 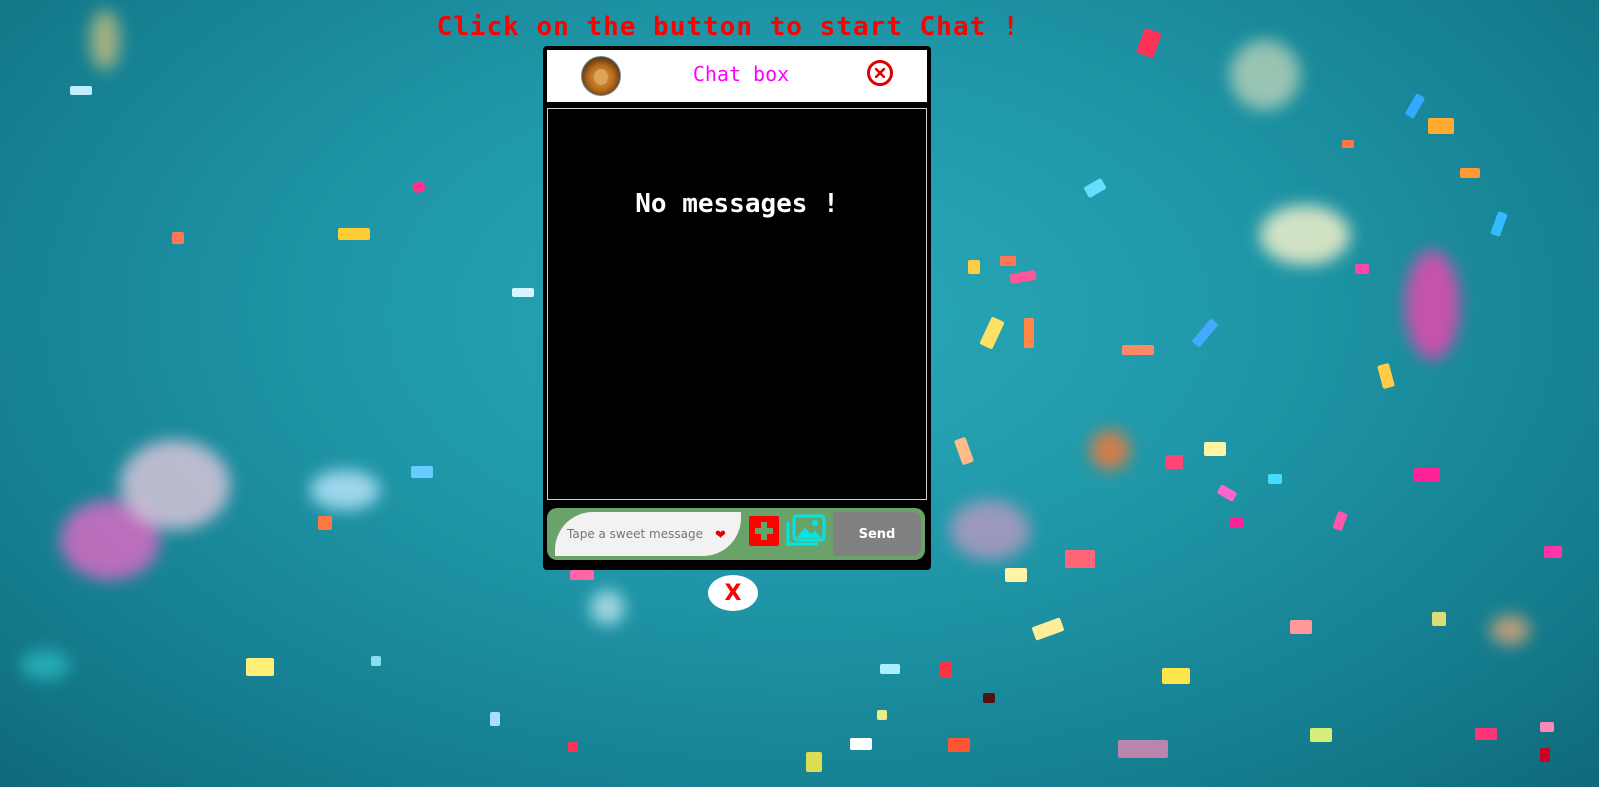 I want to click on close-circle-icon, so click(x=880, y=73).